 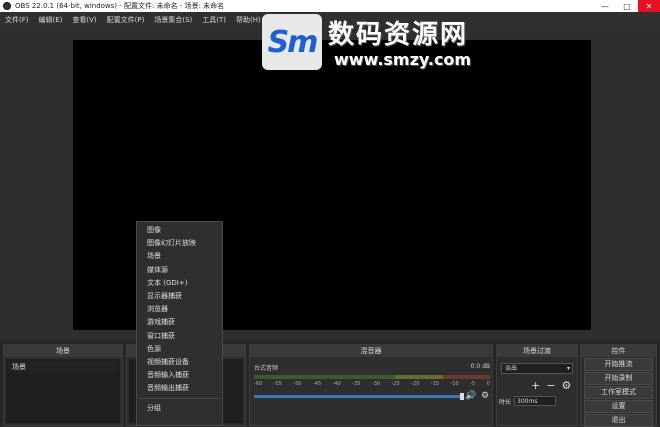 I want to click on menu-item-image: 图像, so click(x=179, y=230).